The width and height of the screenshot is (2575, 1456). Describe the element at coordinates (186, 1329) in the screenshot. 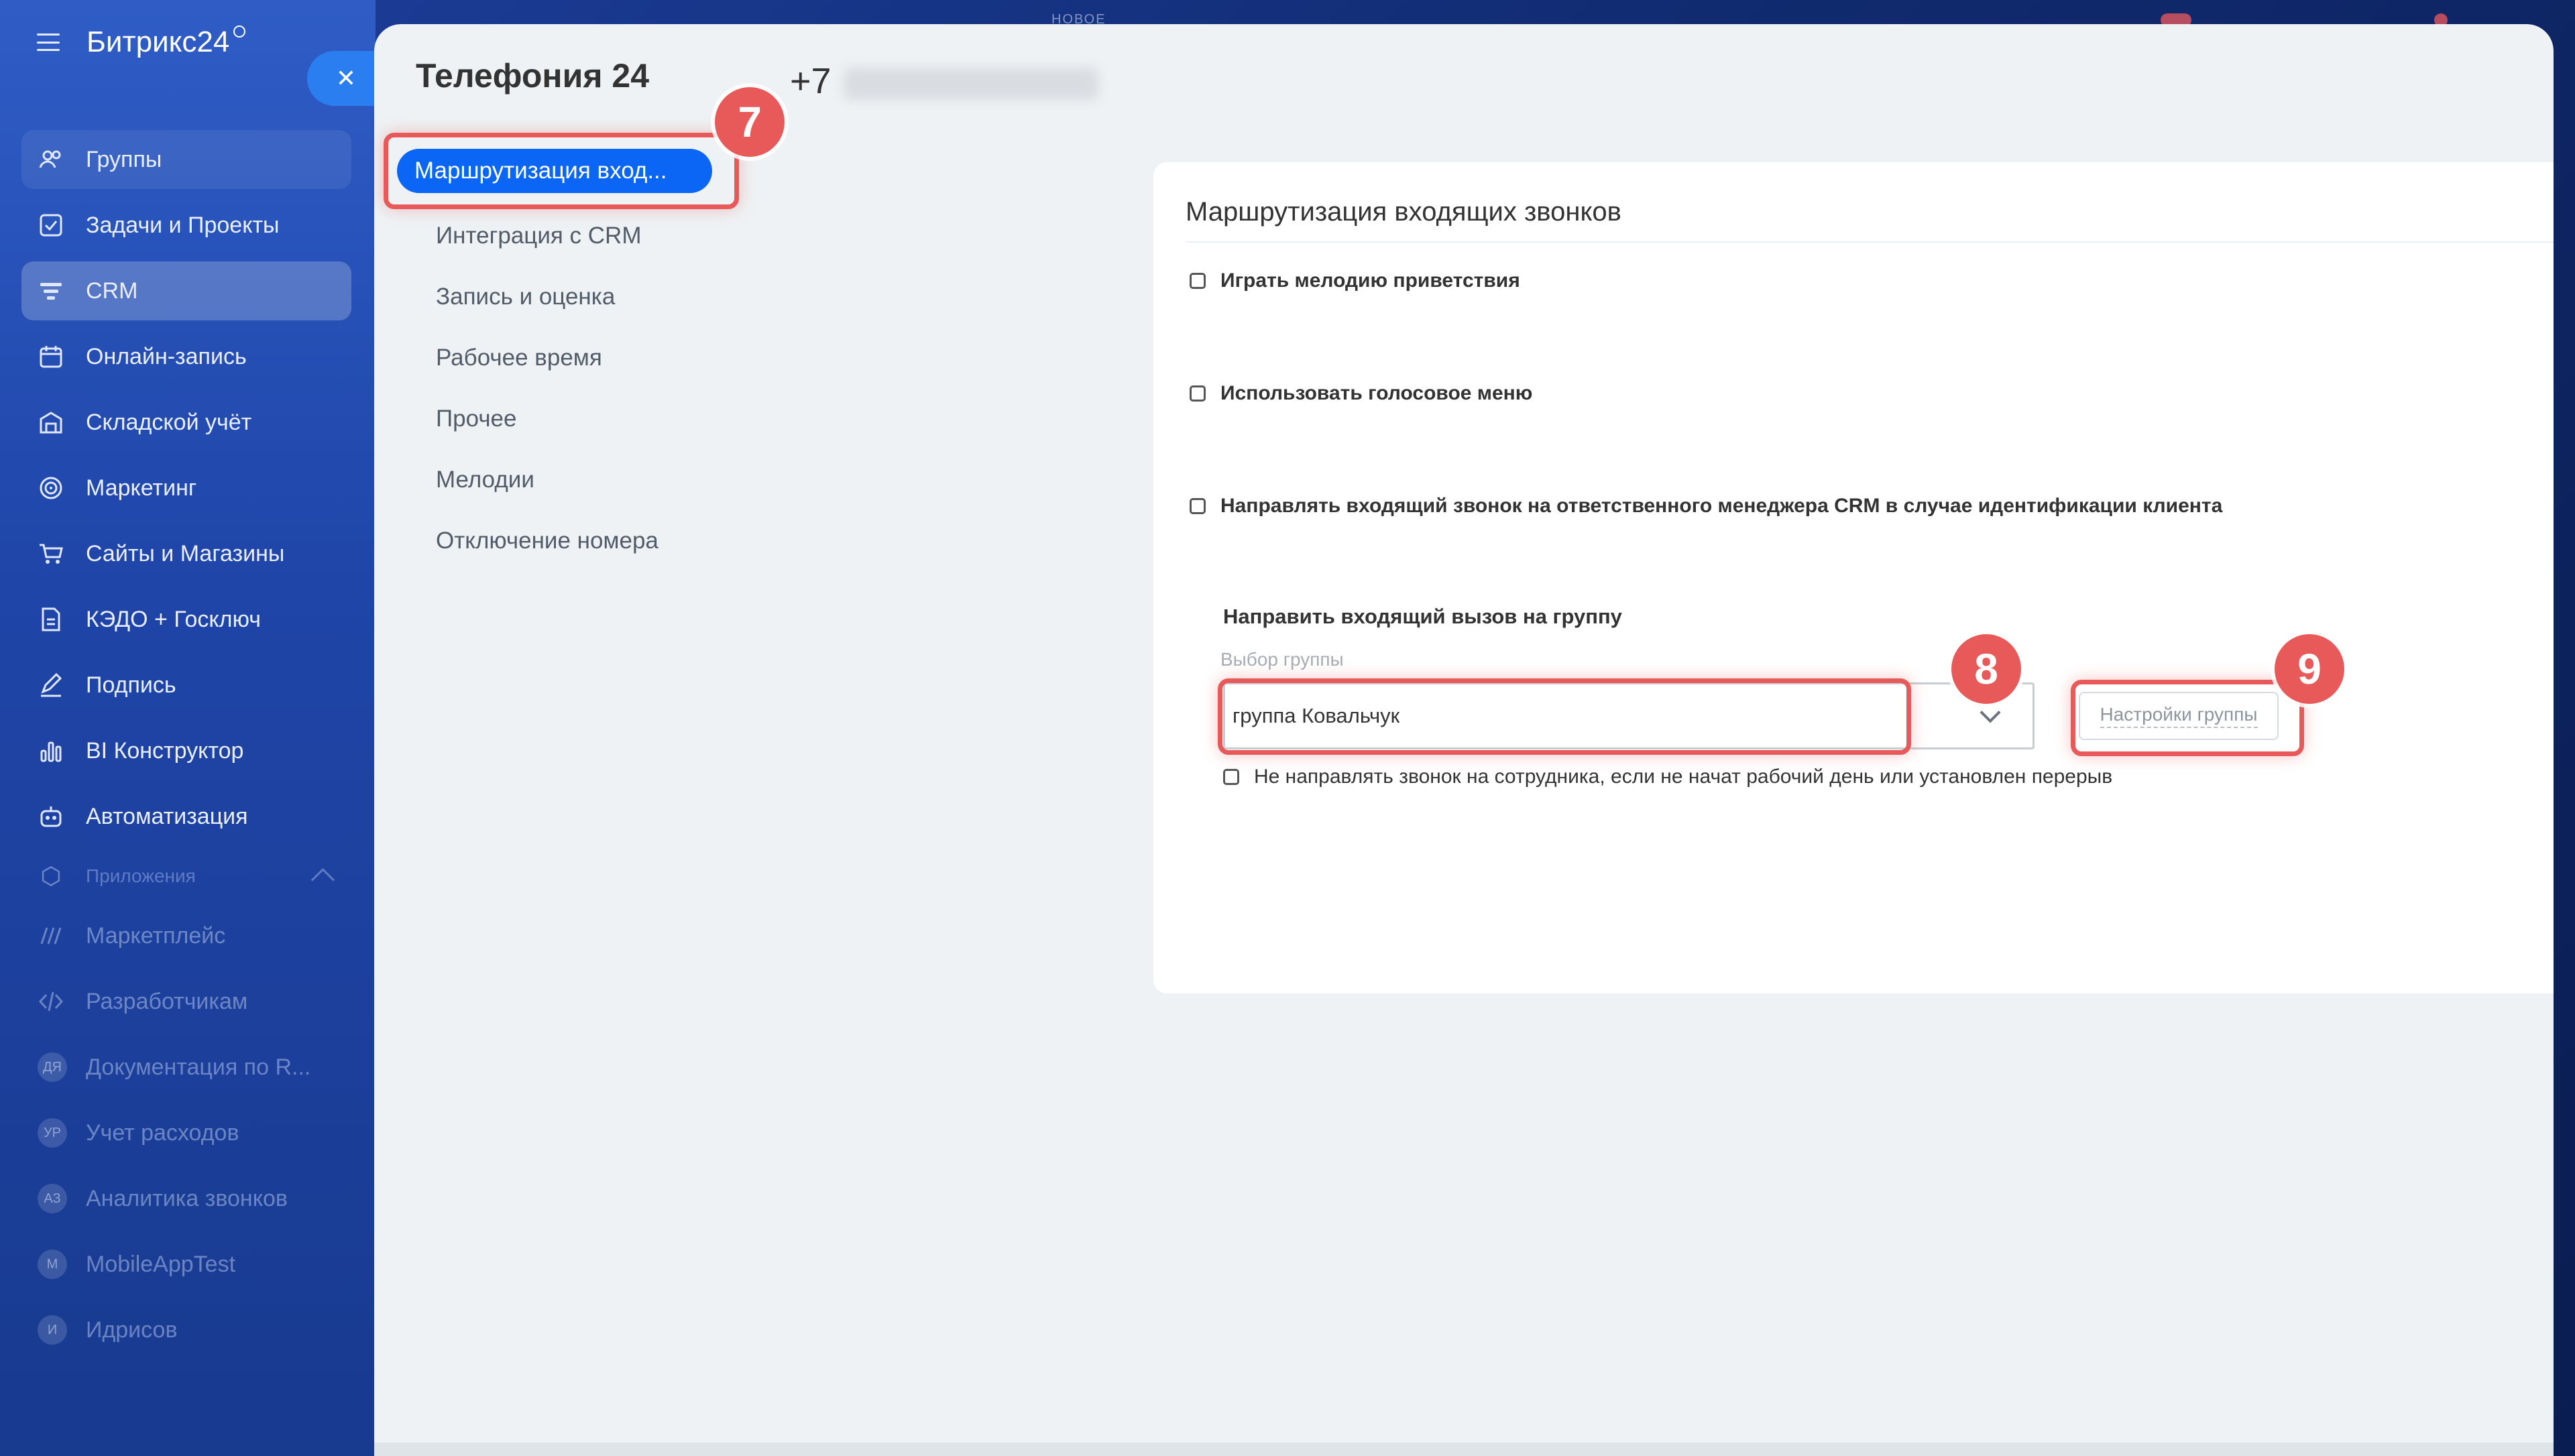

I see `sidebar-item-app: И Идрисов` at that location.